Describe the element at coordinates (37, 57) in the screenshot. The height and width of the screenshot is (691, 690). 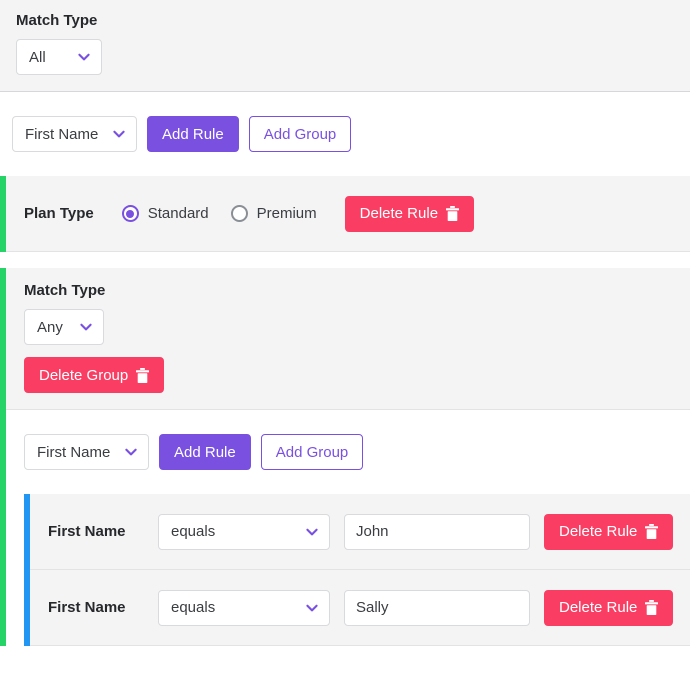
I see `root-match-type-value: All` at that location.